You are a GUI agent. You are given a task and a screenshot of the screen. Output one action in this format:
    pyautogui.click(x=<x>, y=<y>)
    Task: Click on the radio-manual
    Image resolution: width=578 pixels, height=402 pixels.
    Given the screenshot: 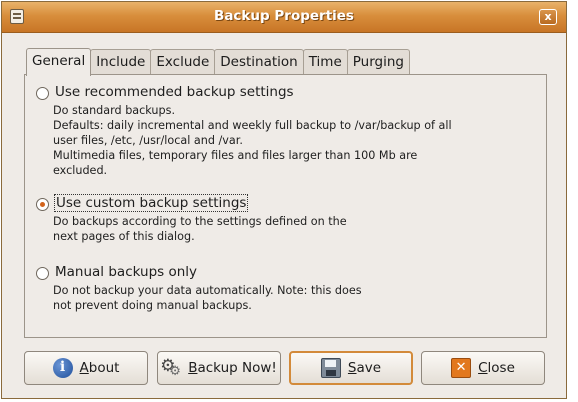 What is the action you would take?
    pyautogui.click(x=42, y=273)
    